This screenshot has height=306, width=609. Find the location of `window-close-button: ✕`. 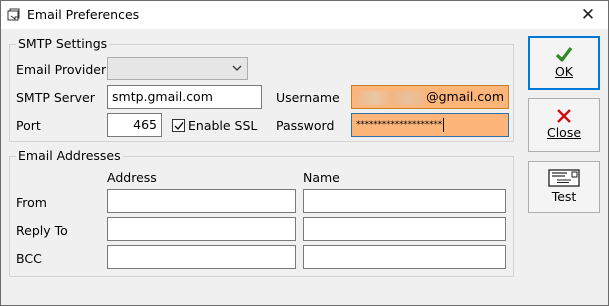

window-close-button: ✕ is located at coordinates (588, 15).